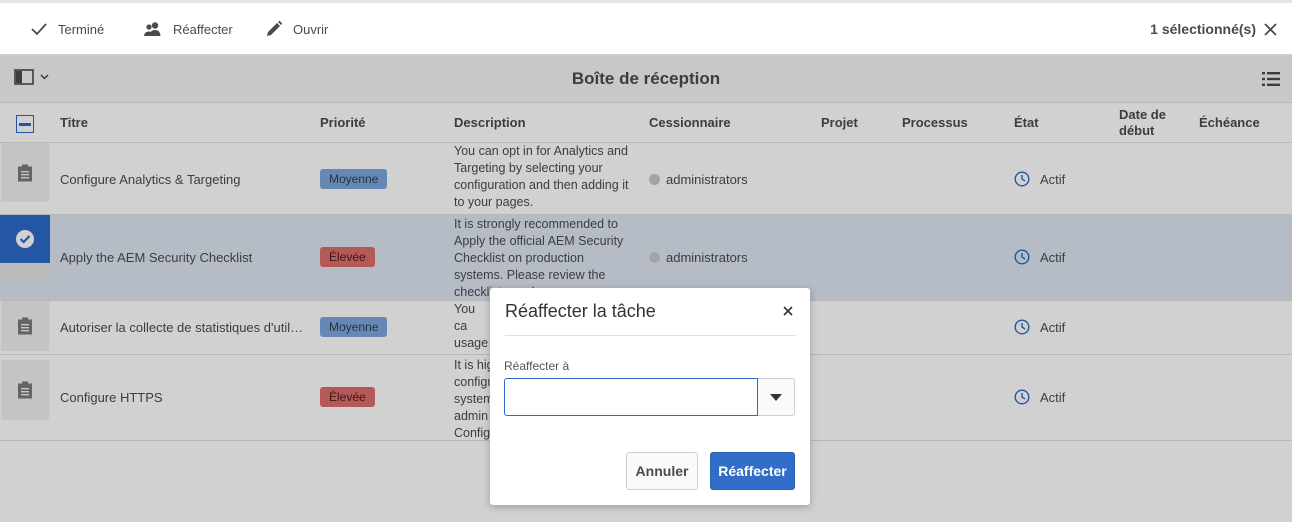  I want to click on pencil-icon, so click(275, 28).